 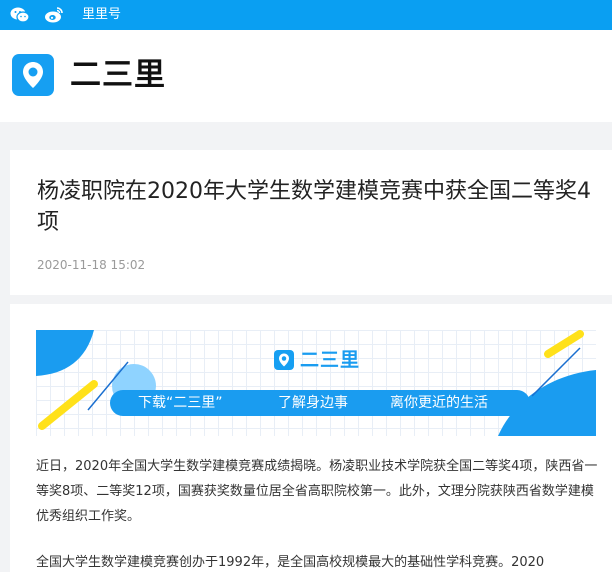 What do you see at coordinates (439, 403) in the screenshot?
I see `banner-slogan-closer: 离你更近的生活` at bounding box center [439, 403].